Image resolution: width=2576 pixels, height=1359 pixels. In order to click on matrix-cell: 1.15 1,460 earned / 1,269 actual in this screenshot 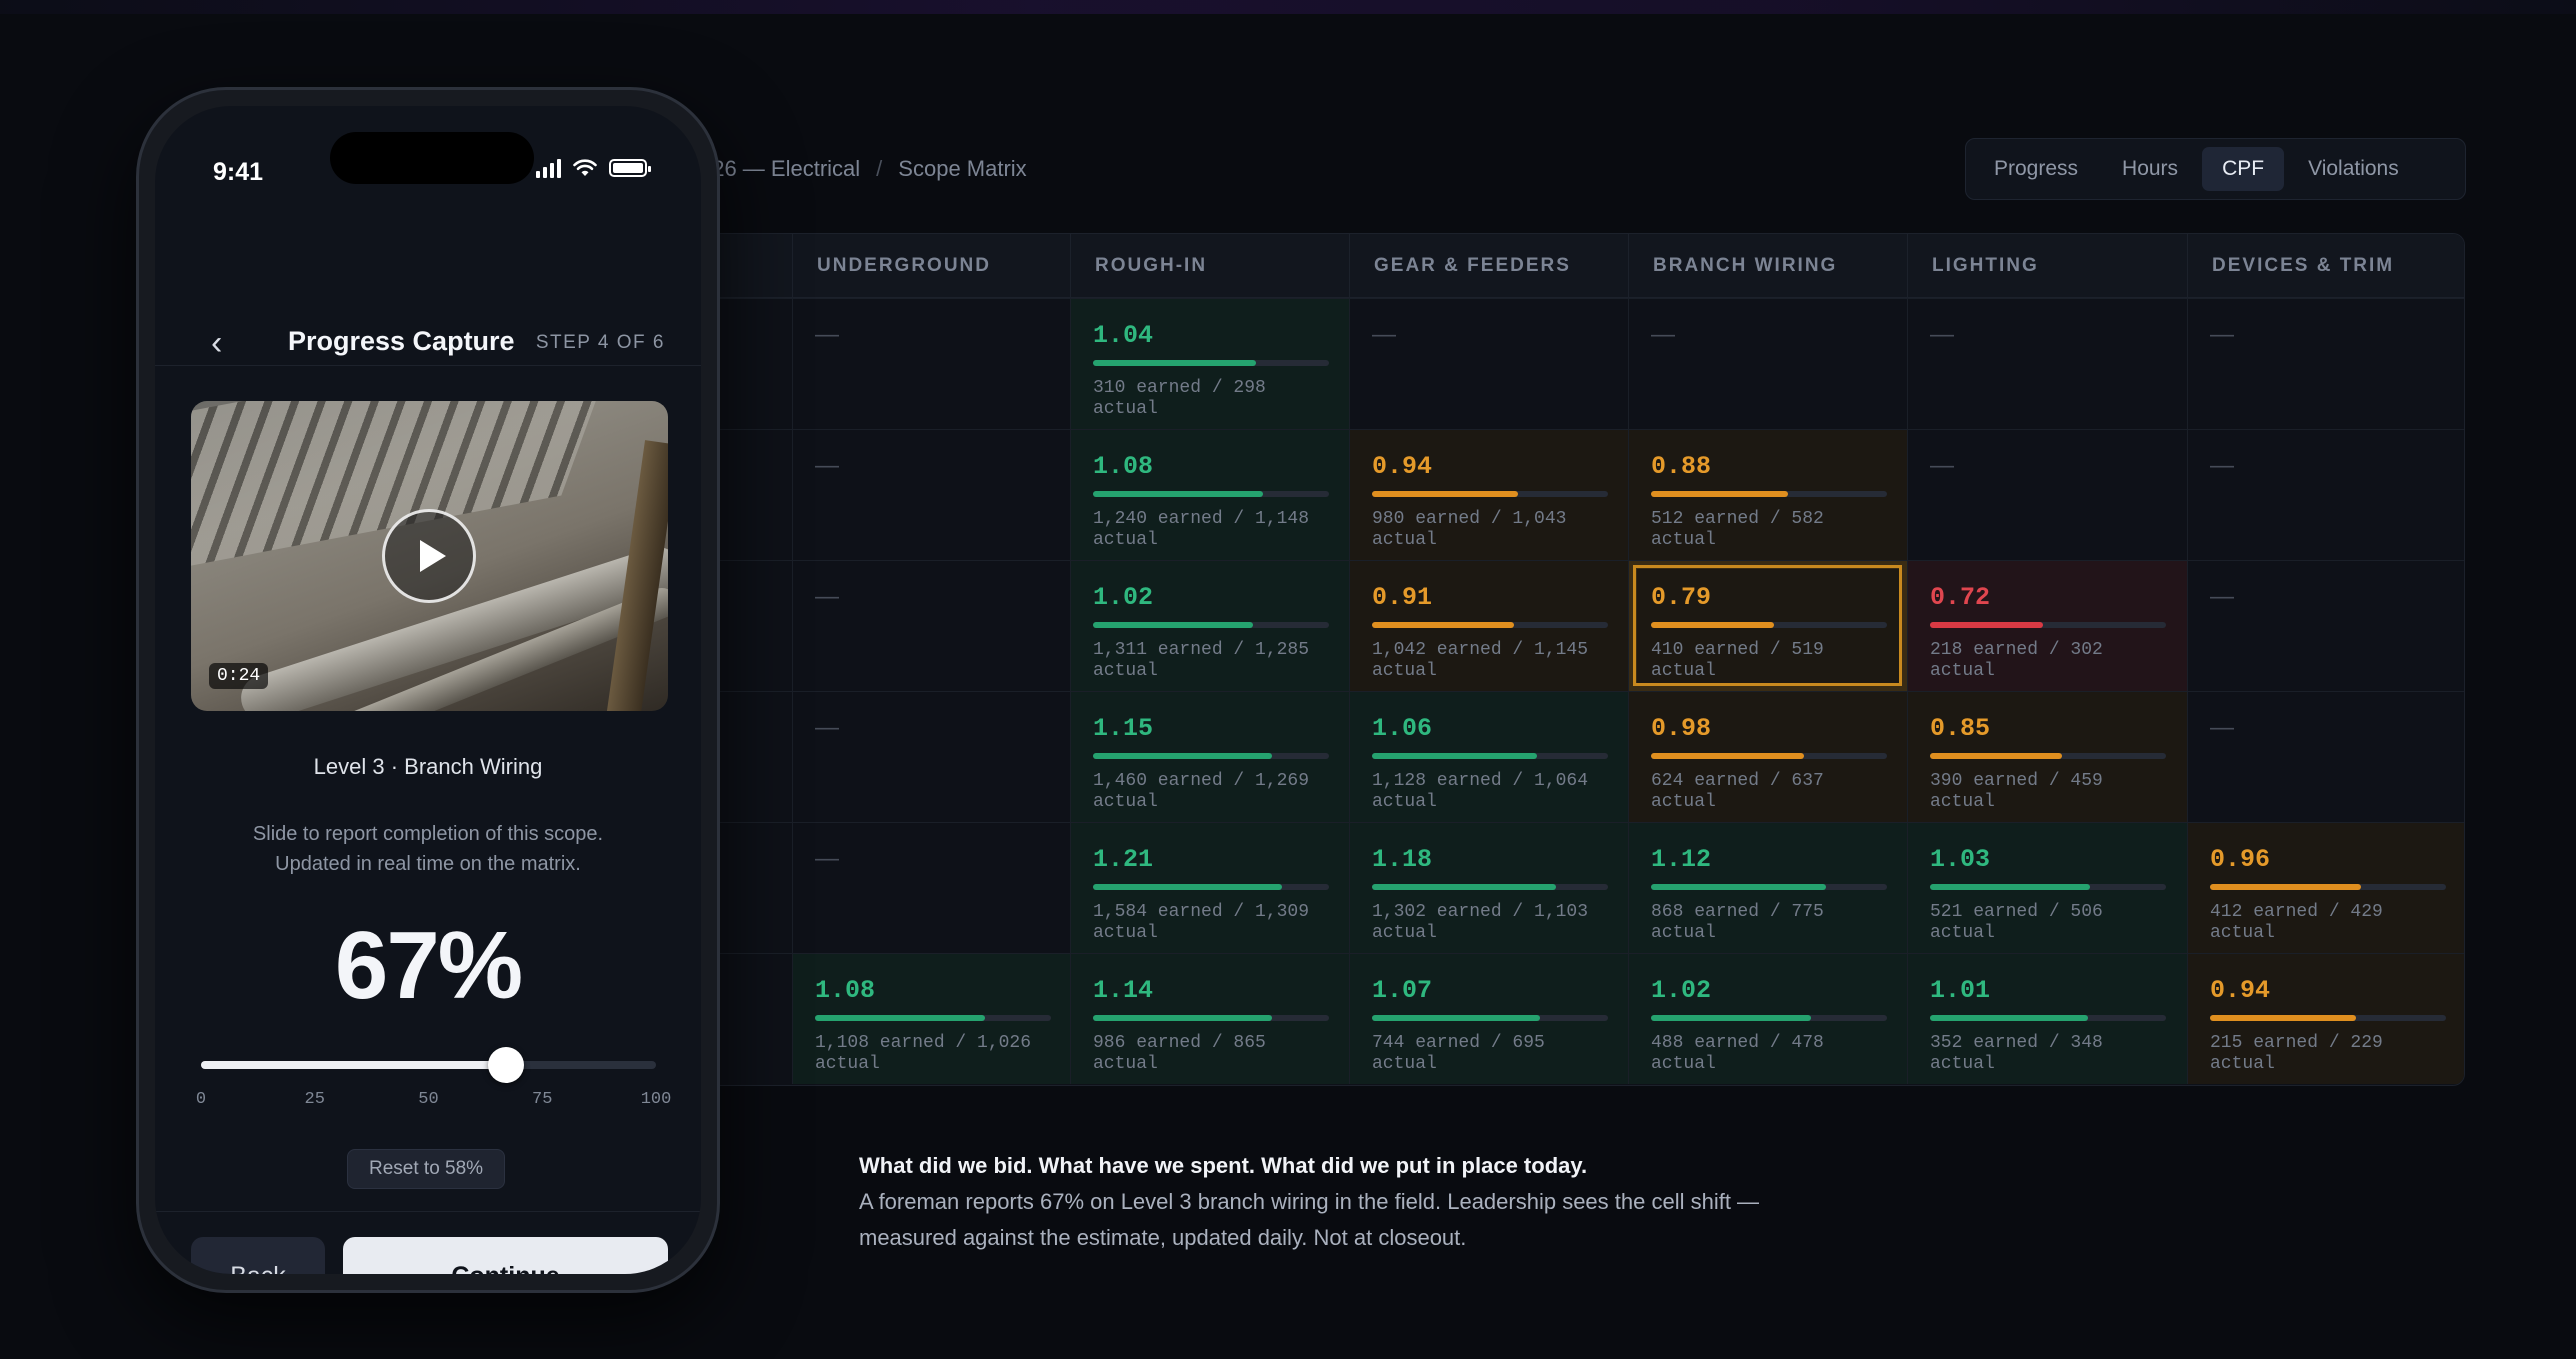, I will do `click(1209, 756)`.